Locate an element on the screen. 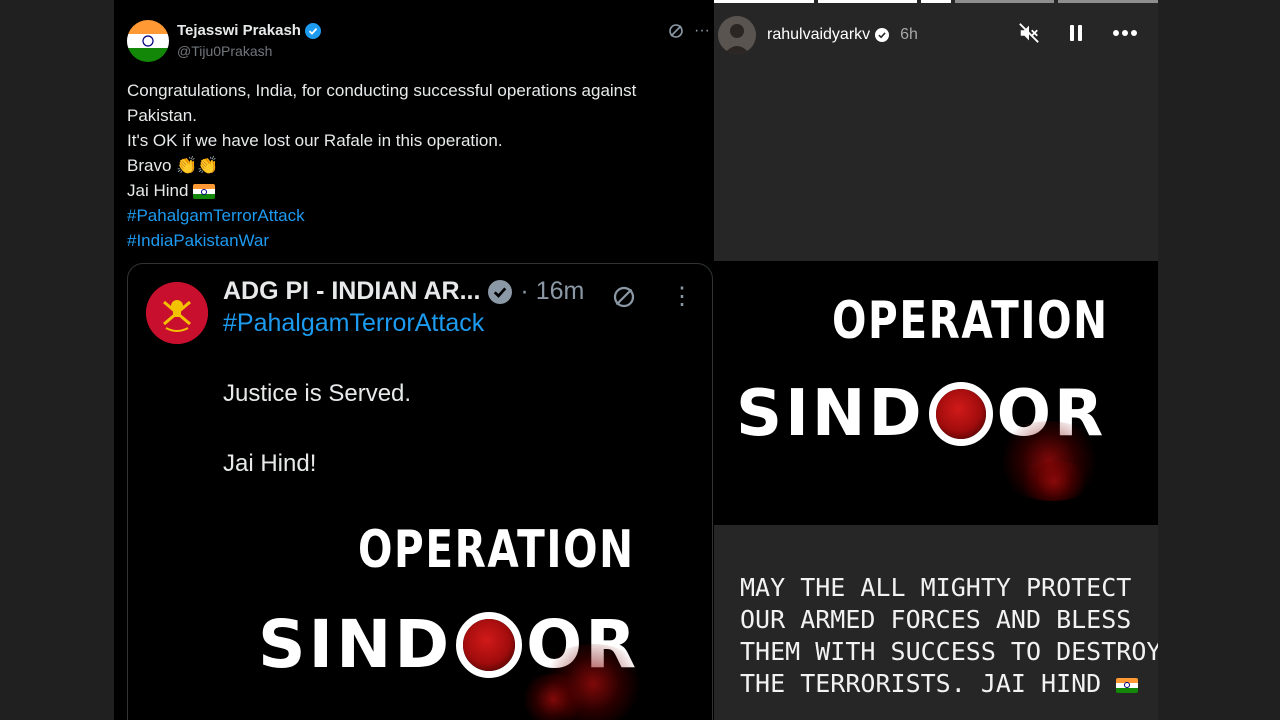 This screenshot has height=720, width=1280. quoted-text-line: Justice is Served. is located at coordinates (317, 393).